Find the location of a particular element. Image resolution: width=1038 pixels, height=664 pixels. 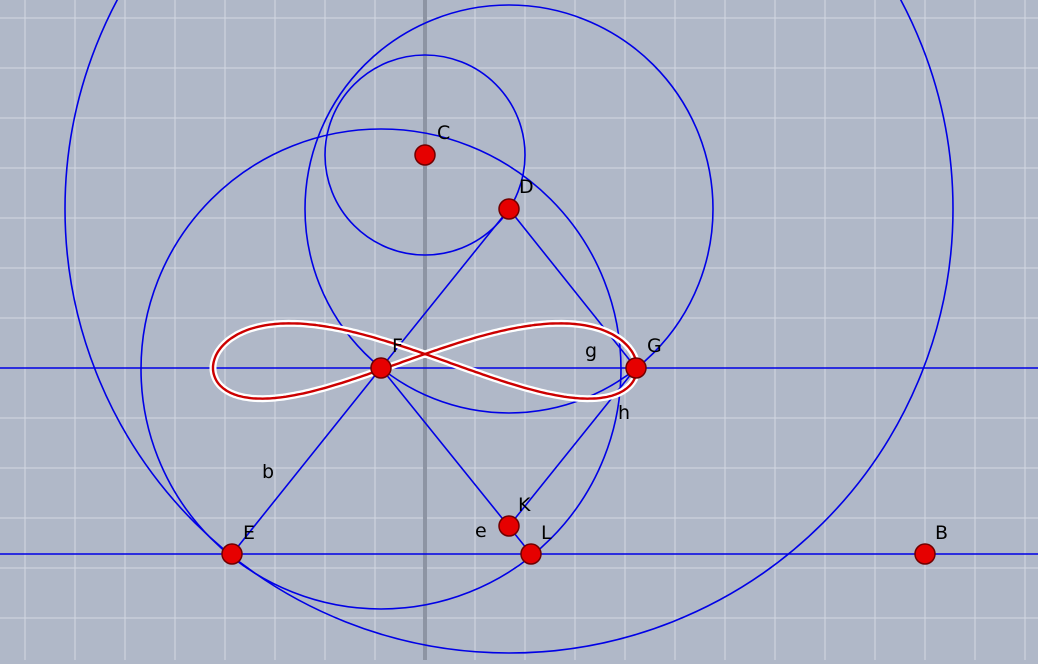

label-b: b is located at coordinates (268, 472).